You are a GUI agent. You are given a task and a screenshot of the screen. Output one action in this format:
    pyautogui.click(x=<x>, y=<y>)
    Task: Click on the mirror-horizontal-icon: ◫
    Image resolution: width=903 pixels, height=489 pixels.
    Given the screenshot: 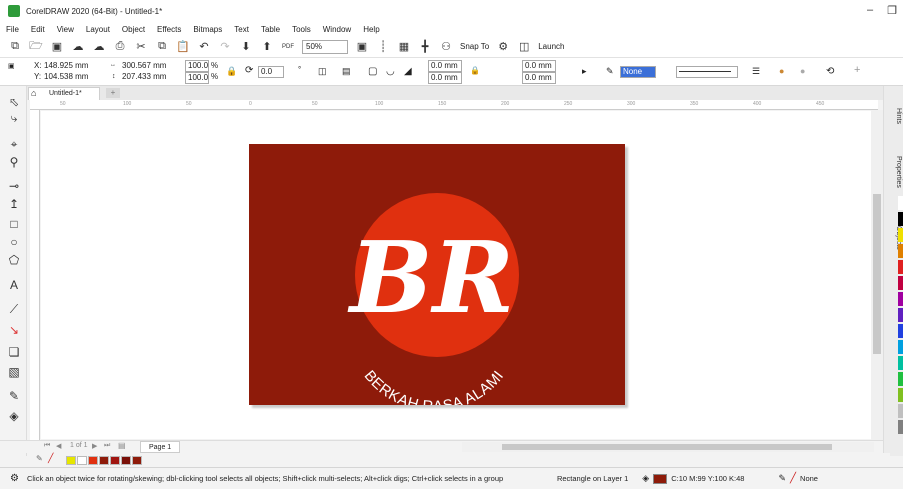 What is the action you would take?
    pyautogui.click(x=322, y=71)
    